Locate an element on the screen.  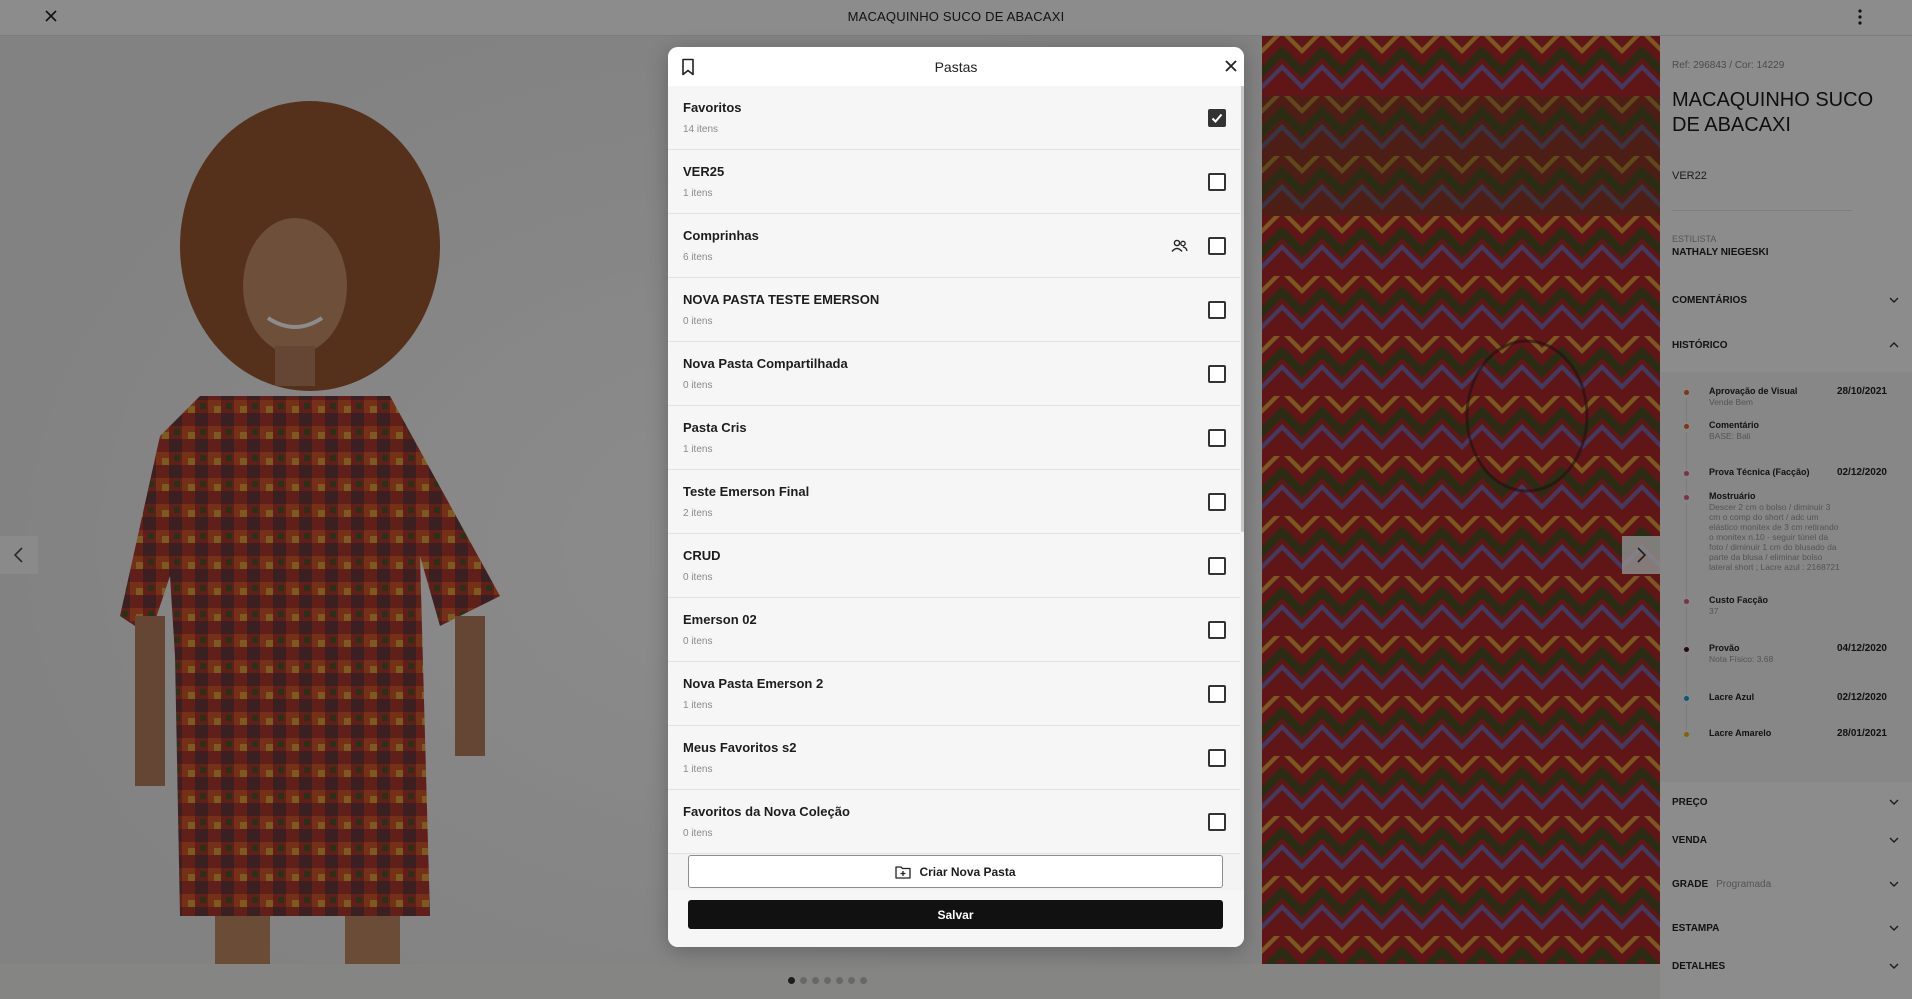
modal-header: Pastas is located at coordinates (956, 67).